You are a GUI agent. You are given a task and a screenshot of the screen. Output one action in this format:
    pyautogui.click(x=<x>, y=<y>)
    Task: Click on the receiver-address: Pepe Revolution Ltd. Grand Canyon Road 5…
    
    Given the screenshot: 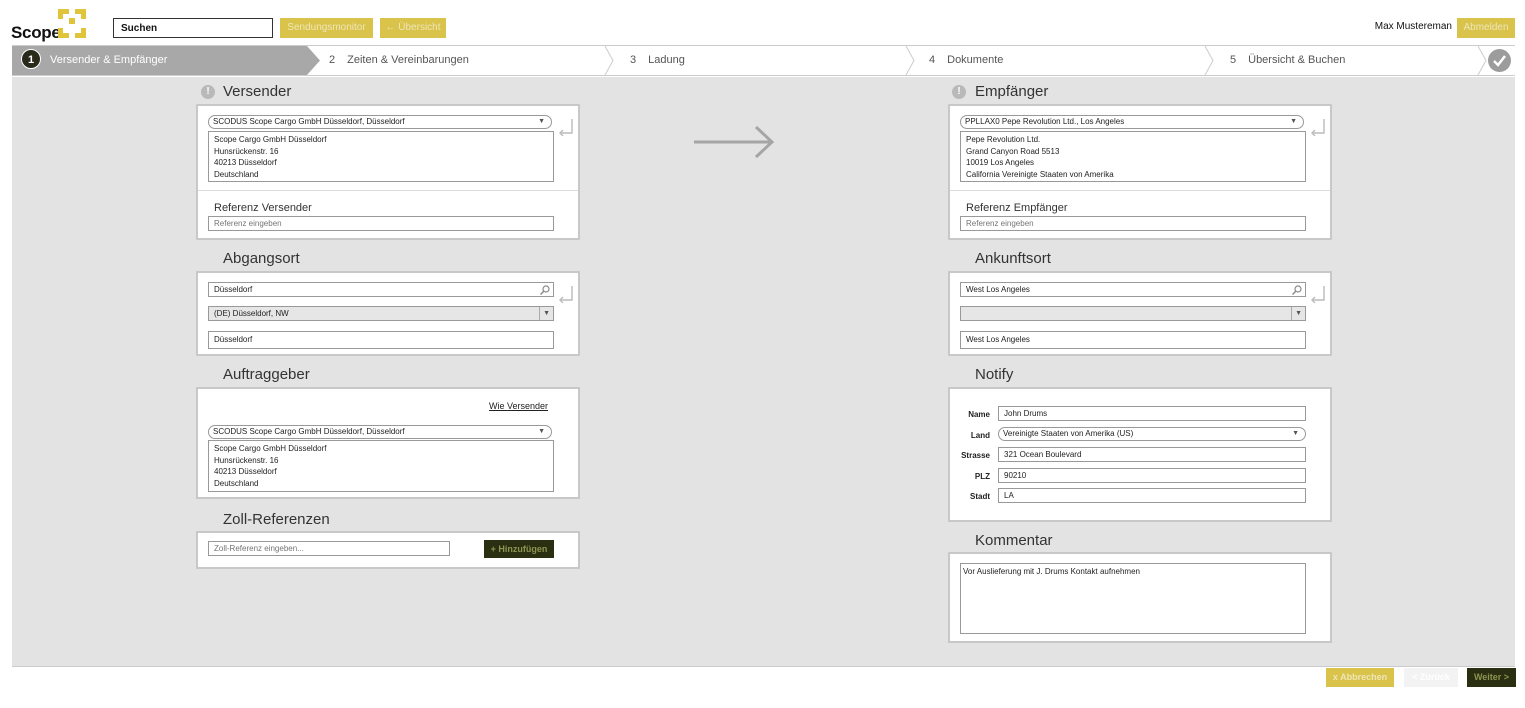 What is the action you would take?
    pyautogui.click(x=1133, y=156)
    